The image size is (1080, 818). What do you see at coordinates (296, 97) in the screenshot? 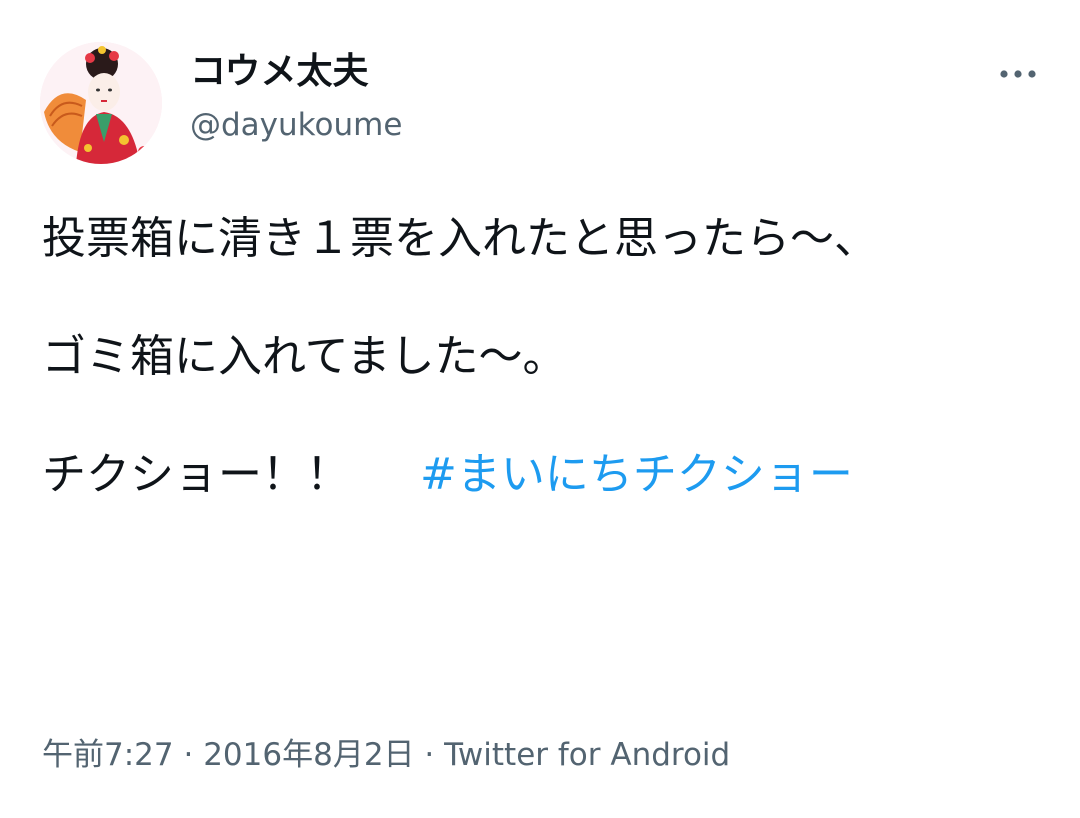
I see `user-names: コウメ太夫 @dayukoume` at bounding box center [296, 97].